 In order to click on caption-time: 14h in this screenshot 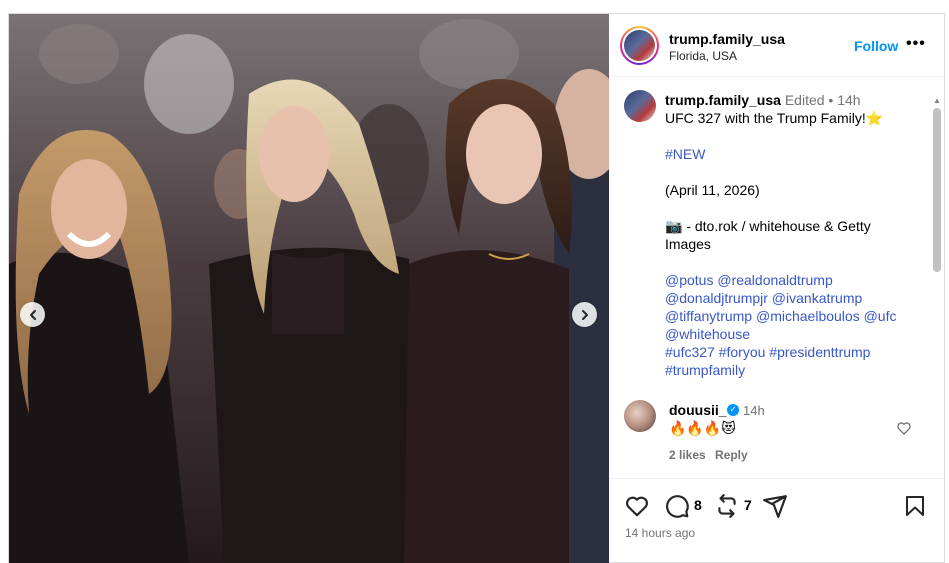, I will do `click(849, 100)`.